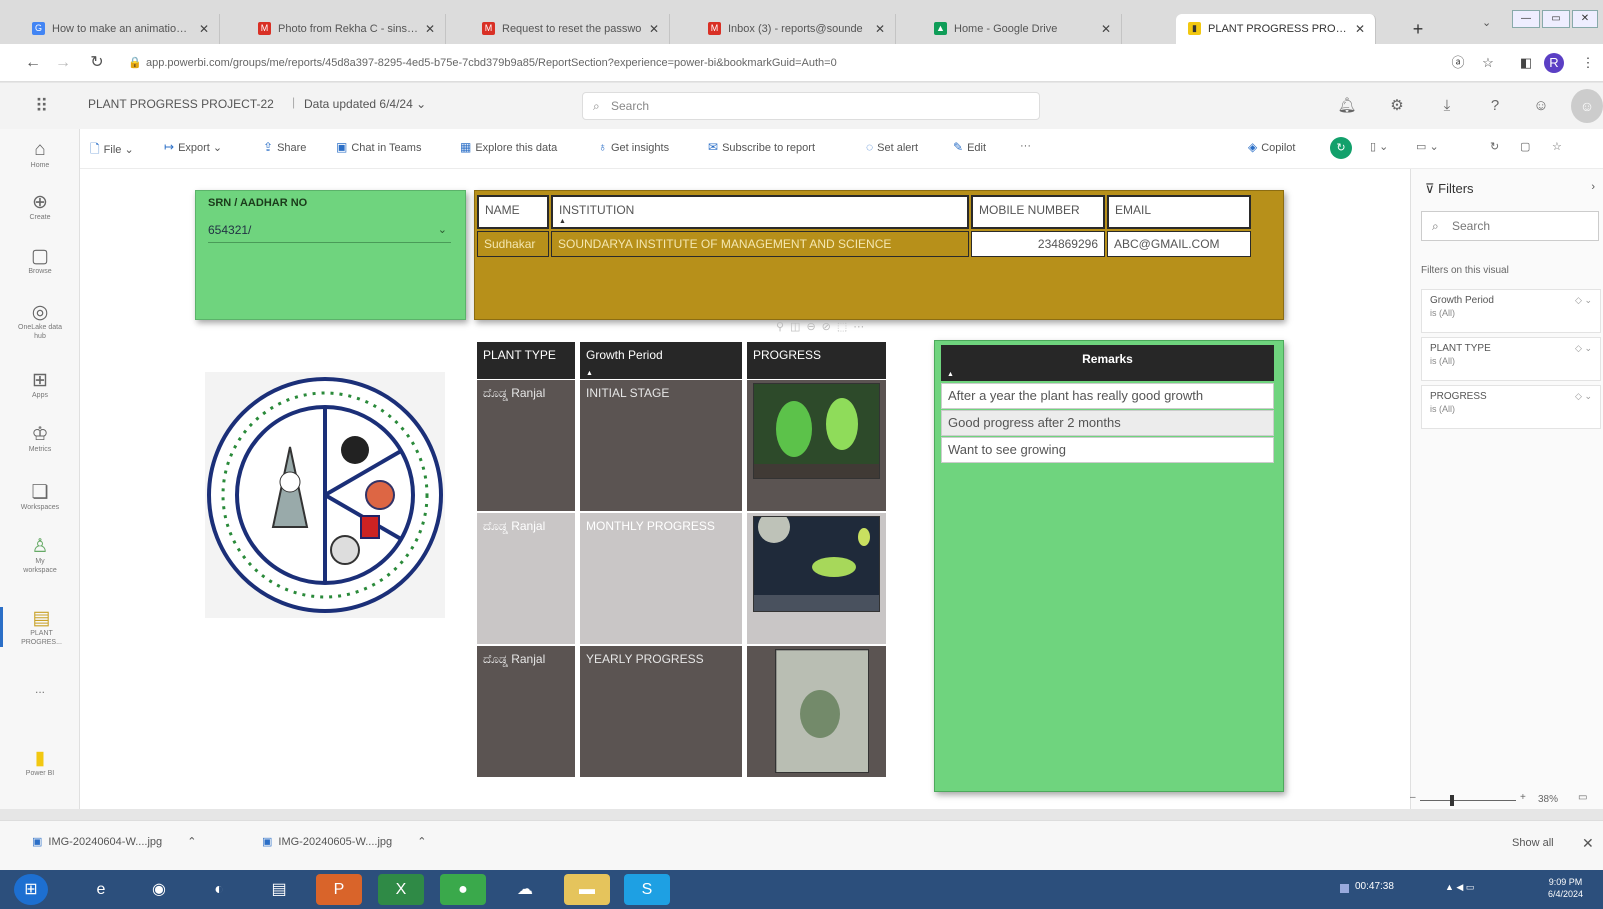  Describe the element at coordinates (181, 104) in the screenshot. I see `report-title: PLANT PROGRESS PROJECT-22` at that location.